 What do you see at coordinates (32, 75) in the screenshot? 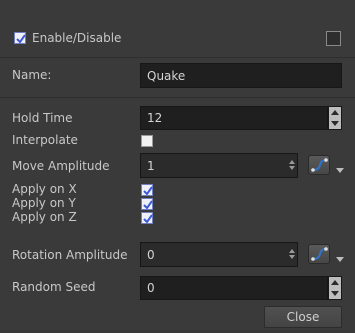
I see `name-label: Name:` at bounding box center [32, 75].